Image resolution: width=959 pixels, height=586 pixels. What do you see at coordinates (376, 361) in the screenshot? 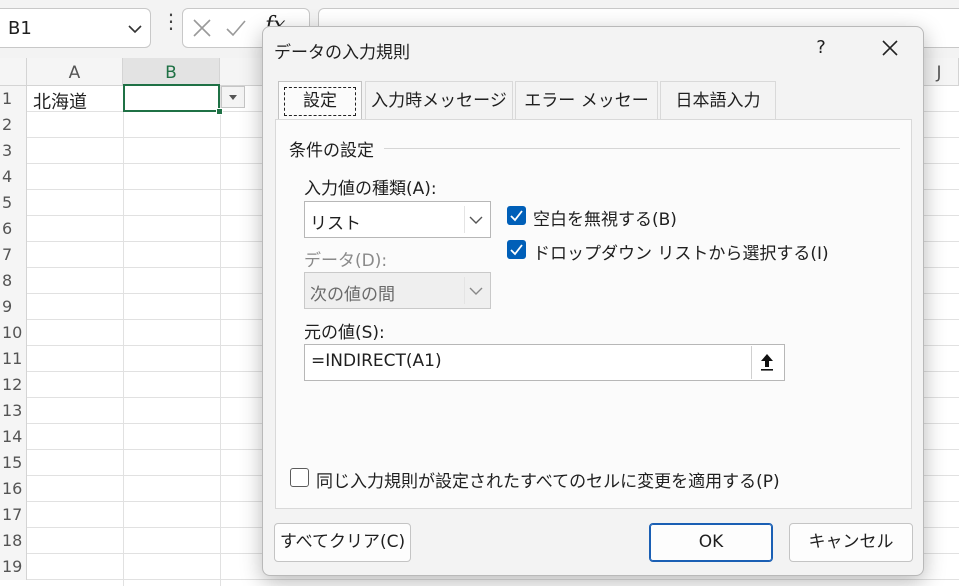
I see `source-value: =INDIRECT(A1)` at bounding box center [376, 361].